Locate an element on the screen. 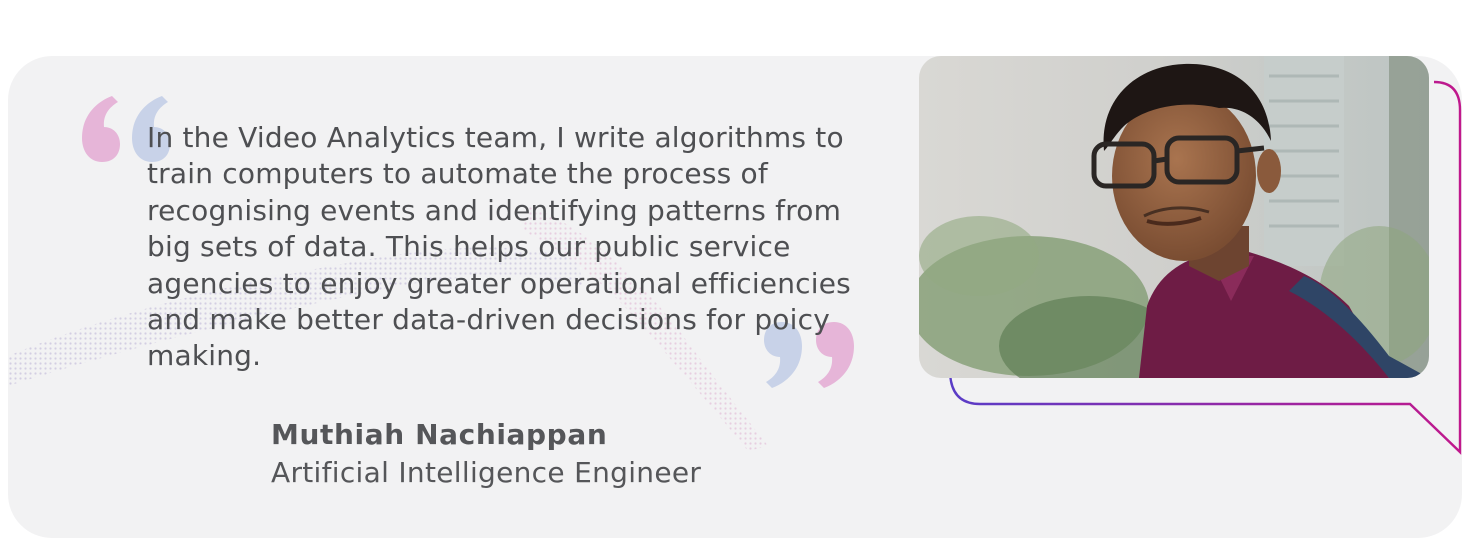 The image size is (1469, 543). person-role: Artificial Intelligence Engineer is located at coordinates (486, 472).